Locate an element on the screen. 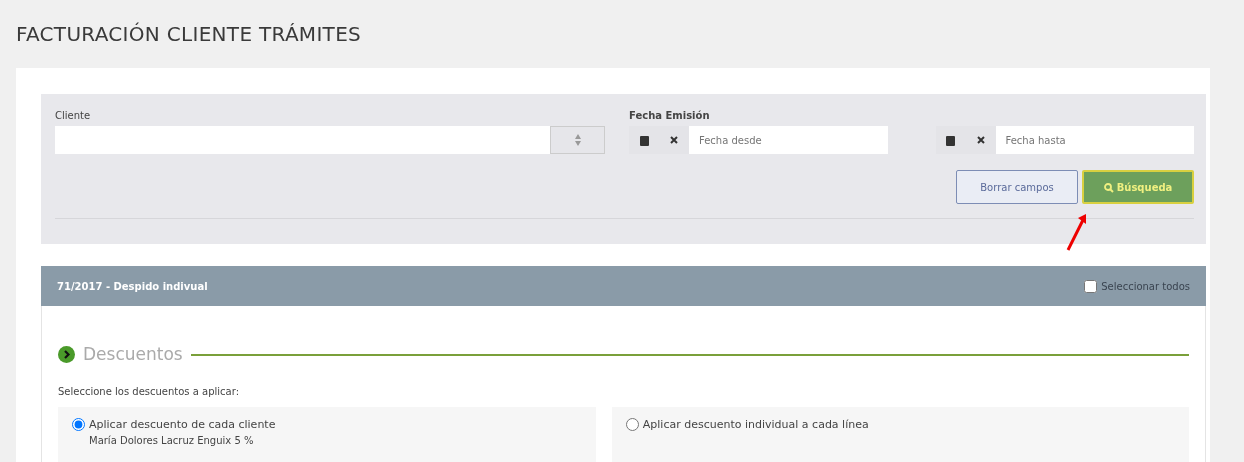 The height and width of the screenshot is (462, 1244). select-all-checkbox is located at coordinates (1091, 286).